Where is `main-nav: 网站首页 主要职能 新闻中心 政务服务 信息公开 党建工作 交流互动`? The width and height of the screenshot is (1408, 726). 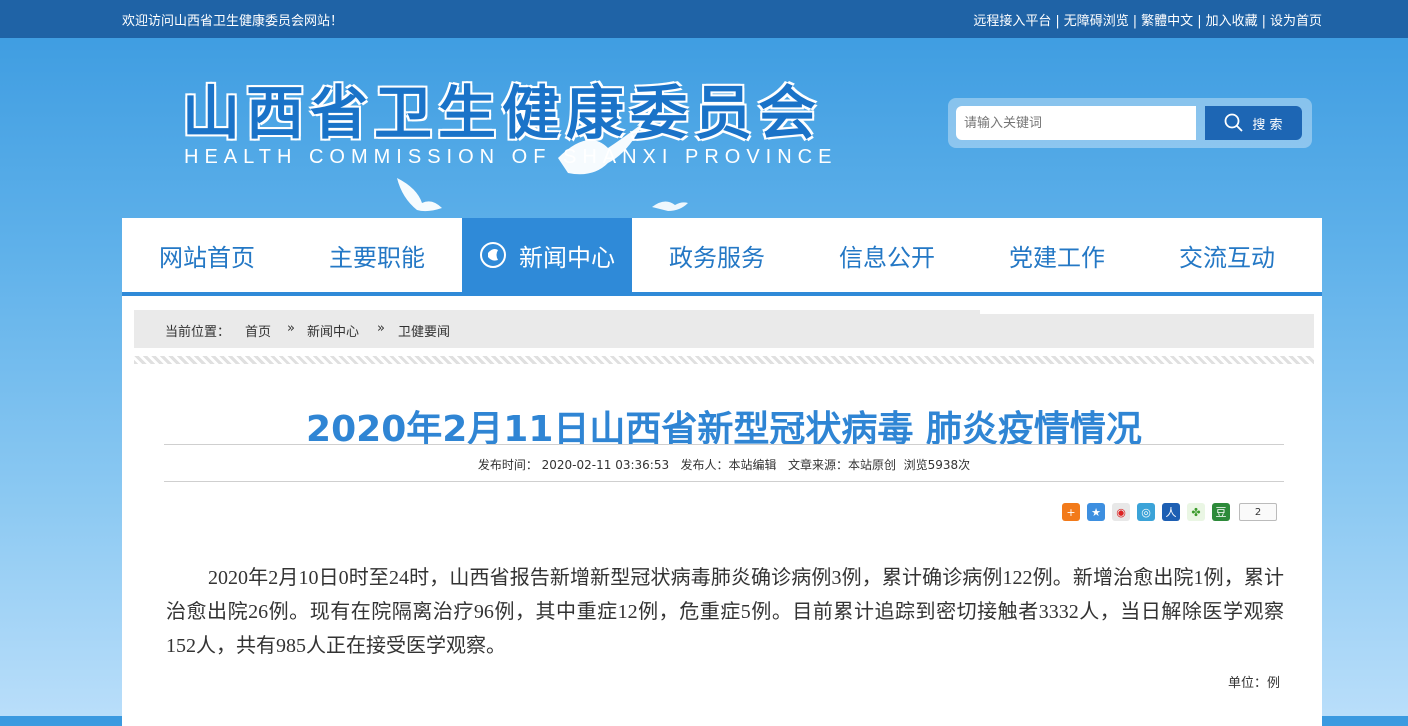
main-nav: 网站首页 主要职能 新闻中心 政务服务 信息公开 党建工作 交流互动 is located at coordinates (722, 257).